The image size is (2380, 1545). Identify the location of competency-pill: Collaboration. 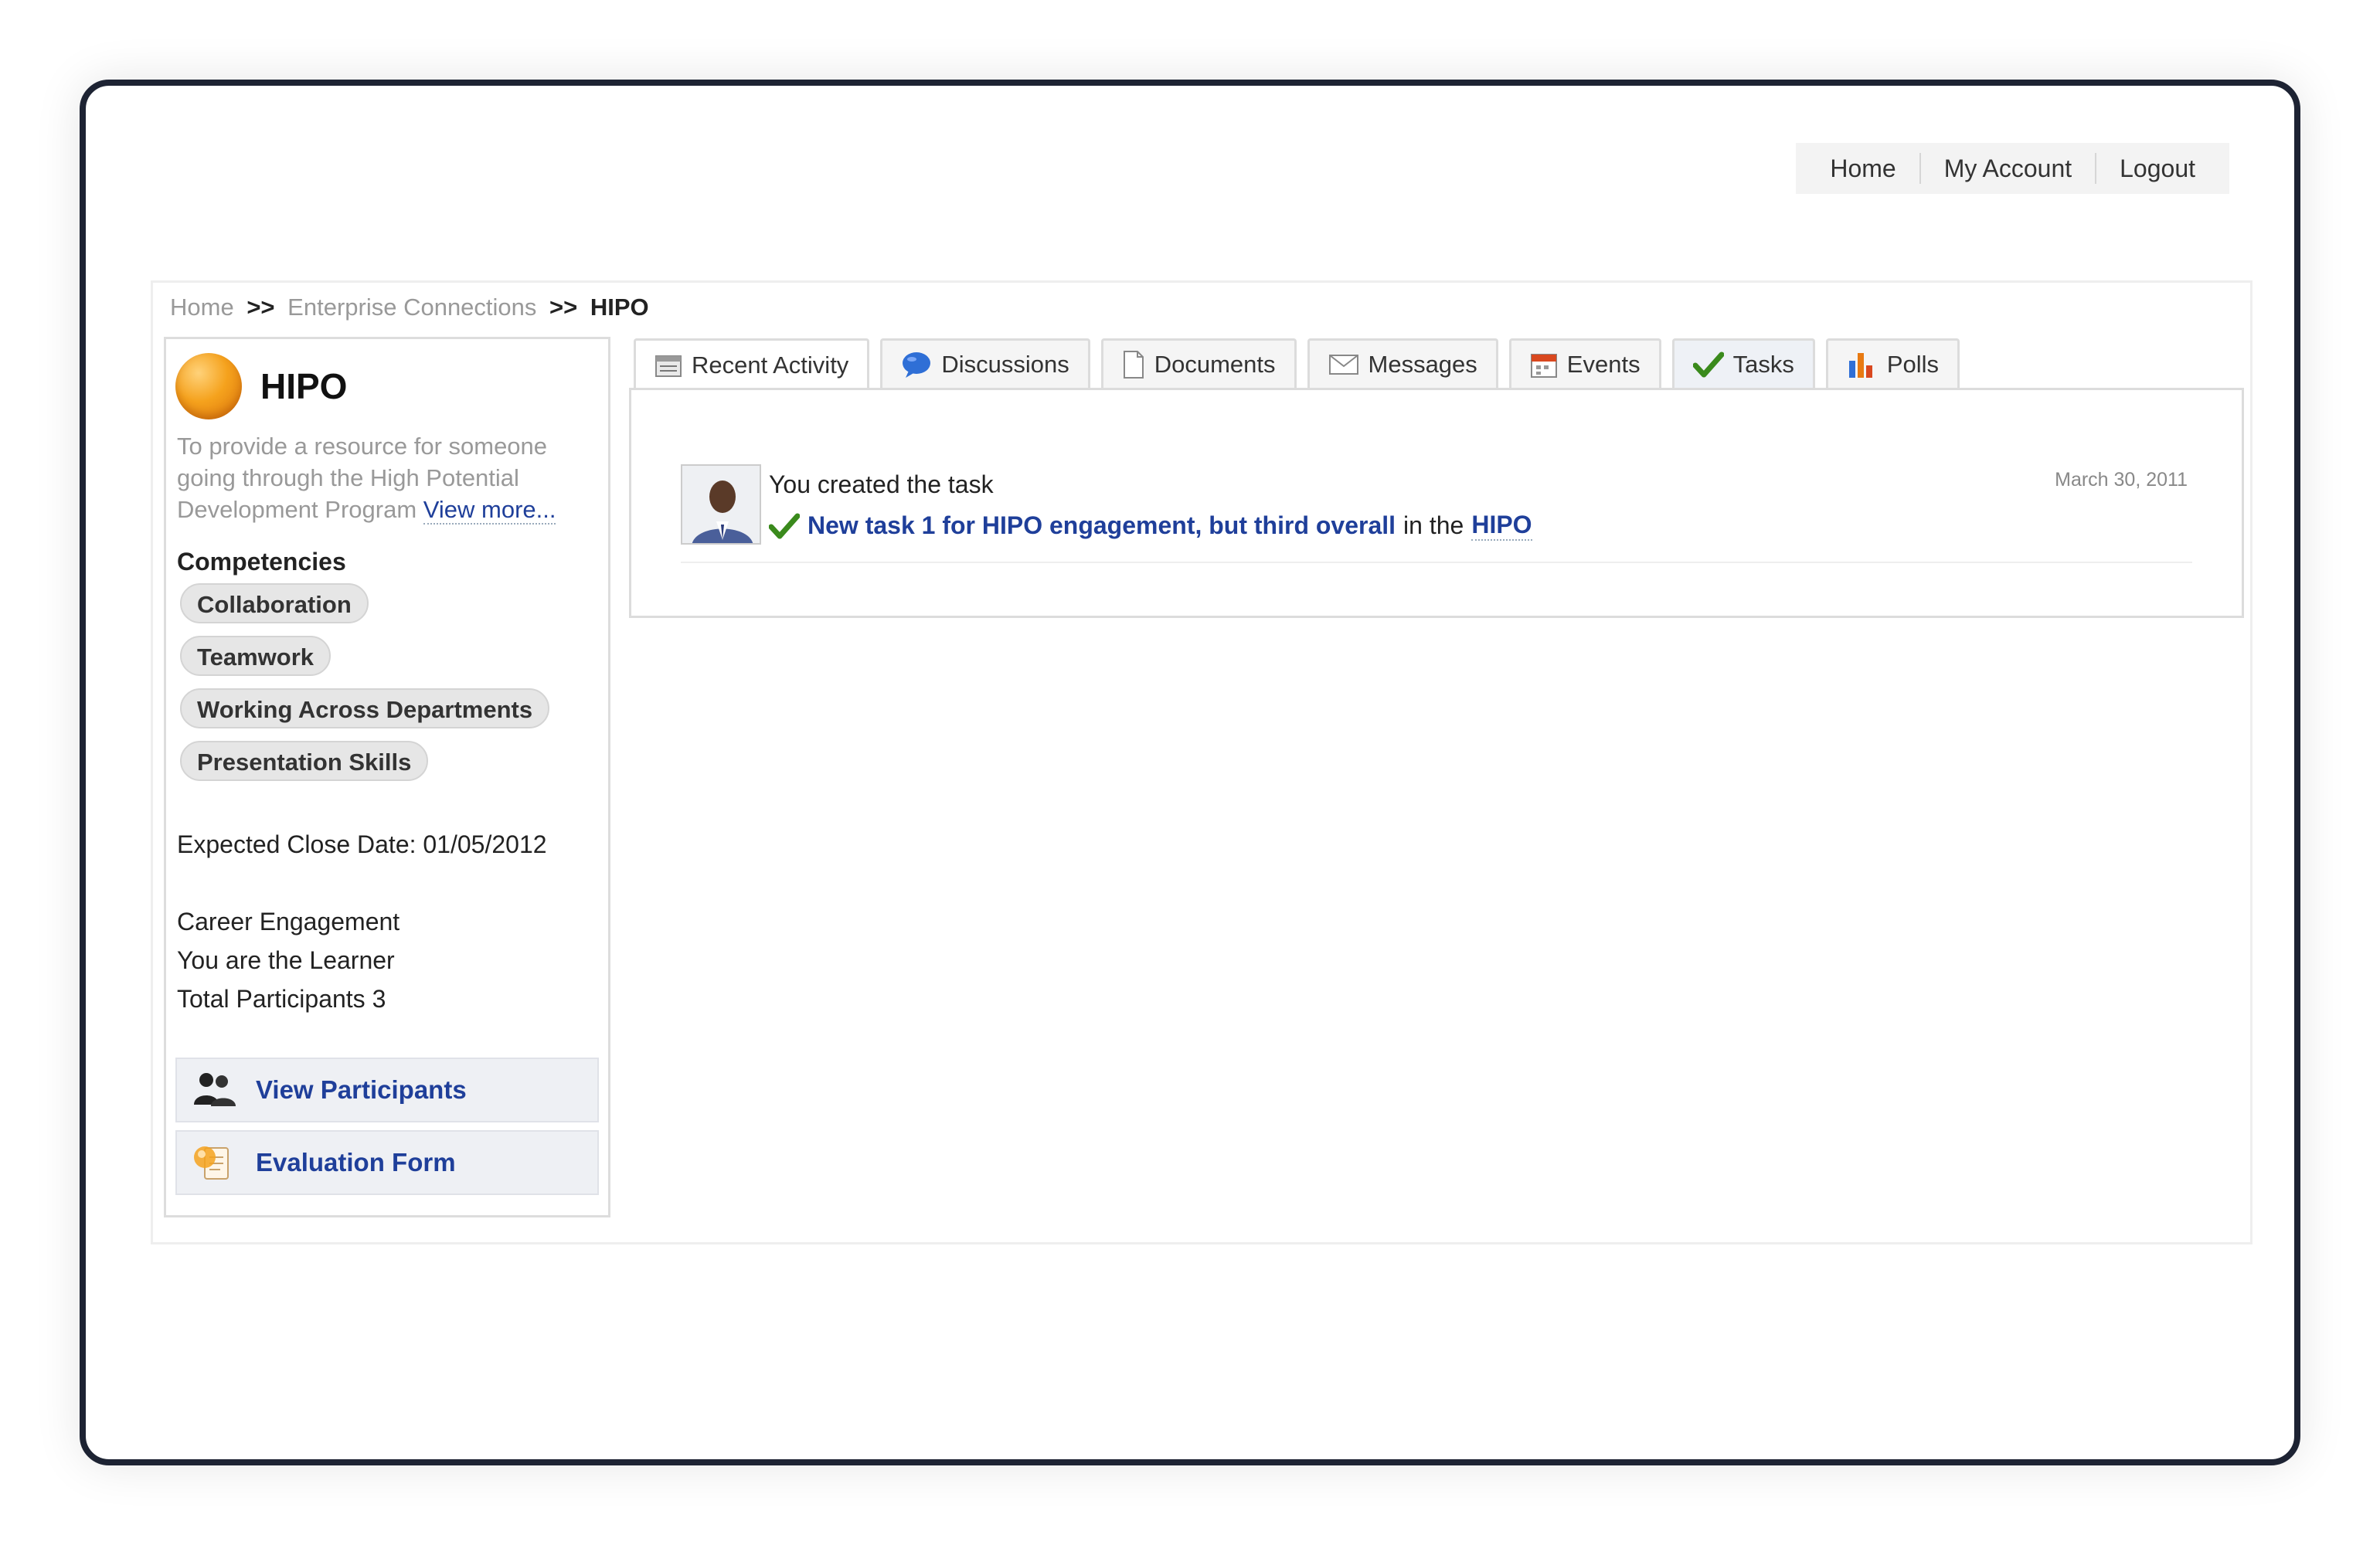
(274, 603).